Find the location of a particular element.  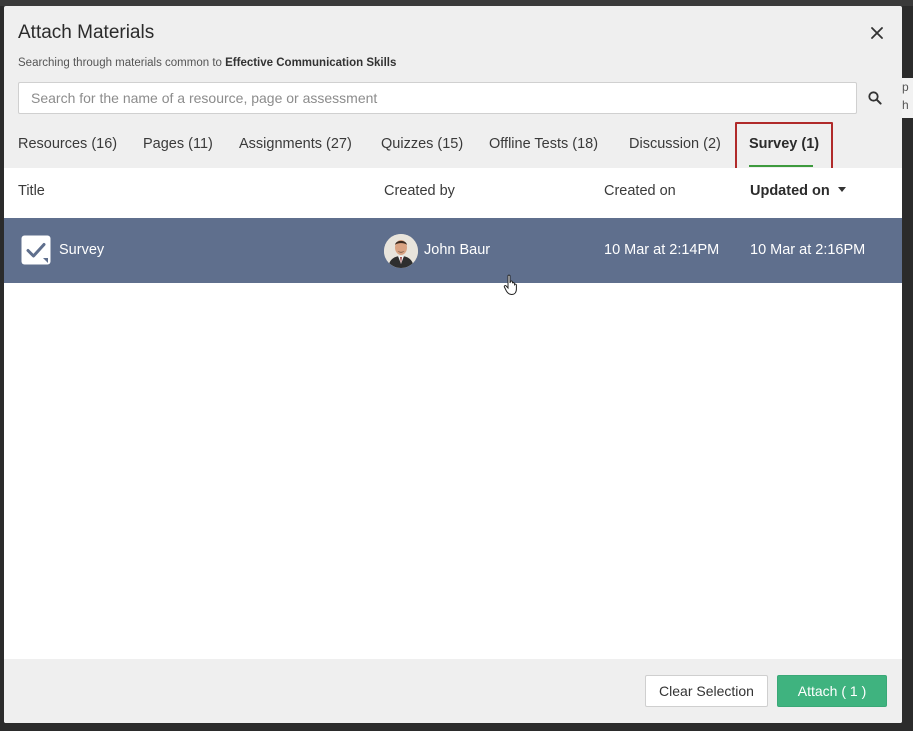

search-button is located at coordinates (875, 98).